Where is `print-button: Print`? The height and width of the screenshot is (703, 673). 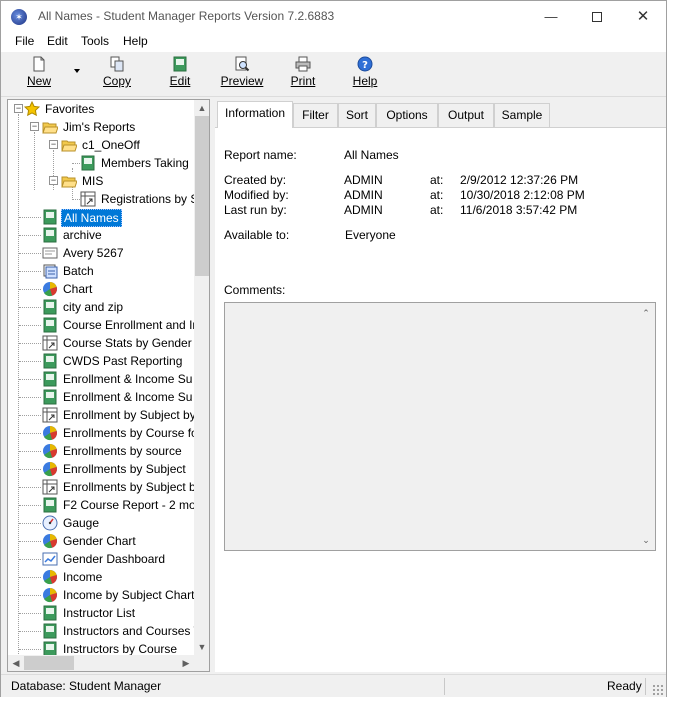
print-button: Print is located at coordinates (303, 75).